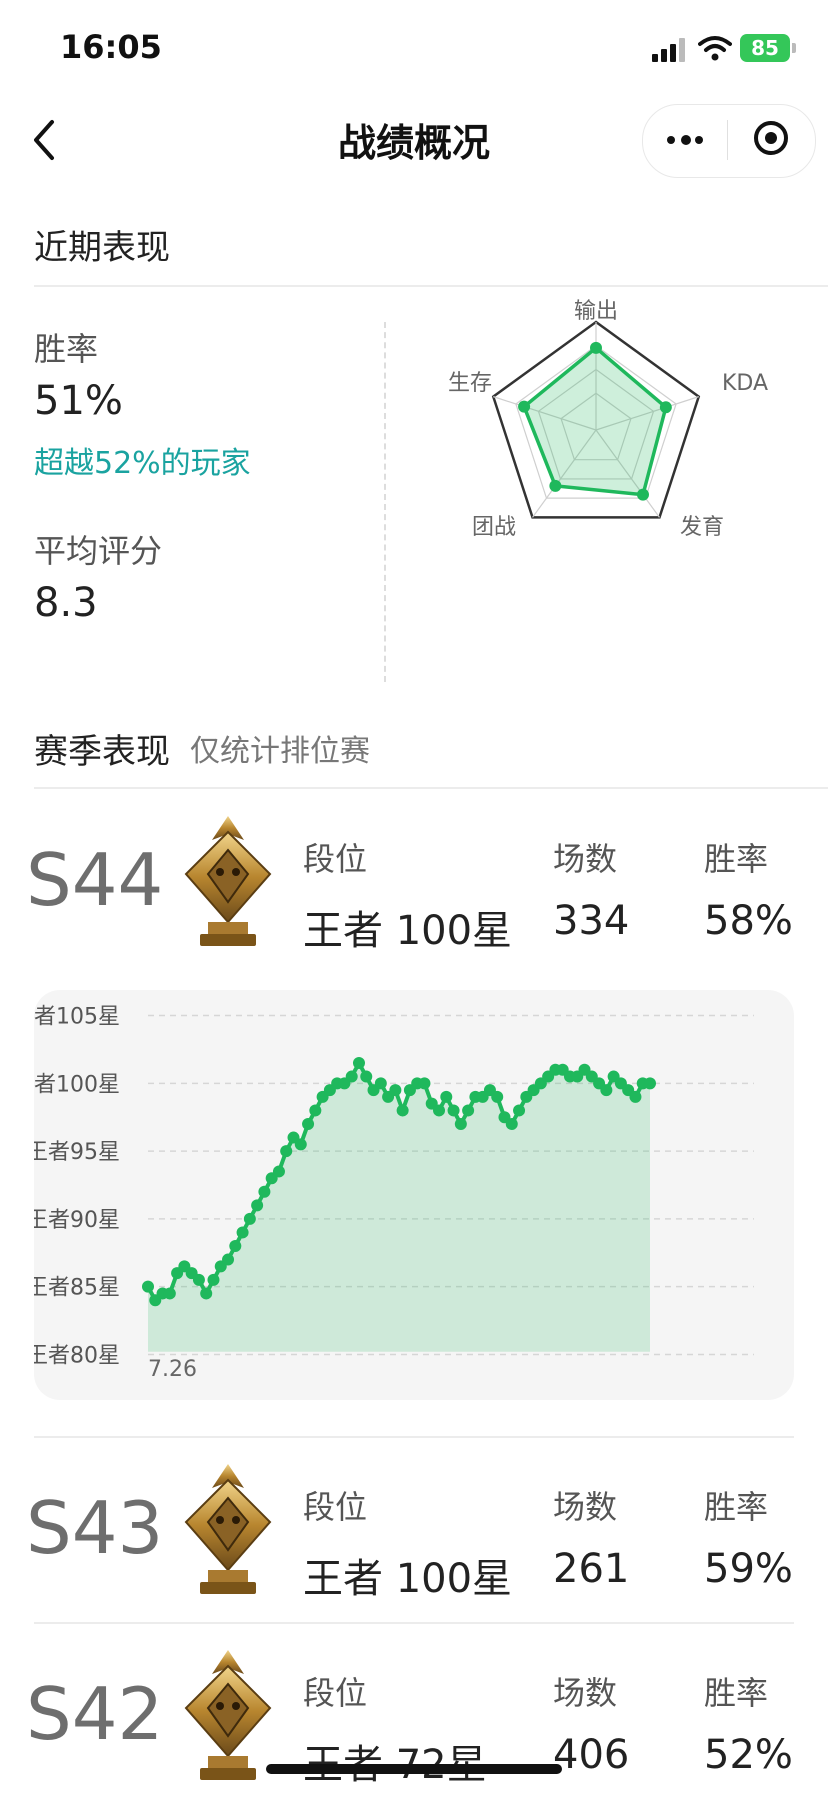 This screenshot has width=828, height=1794. What do you see at coordinates (77, 1355) in the screenshot?
I see `y-tick-label: 王者80星` at bounding box center [77, 1355].